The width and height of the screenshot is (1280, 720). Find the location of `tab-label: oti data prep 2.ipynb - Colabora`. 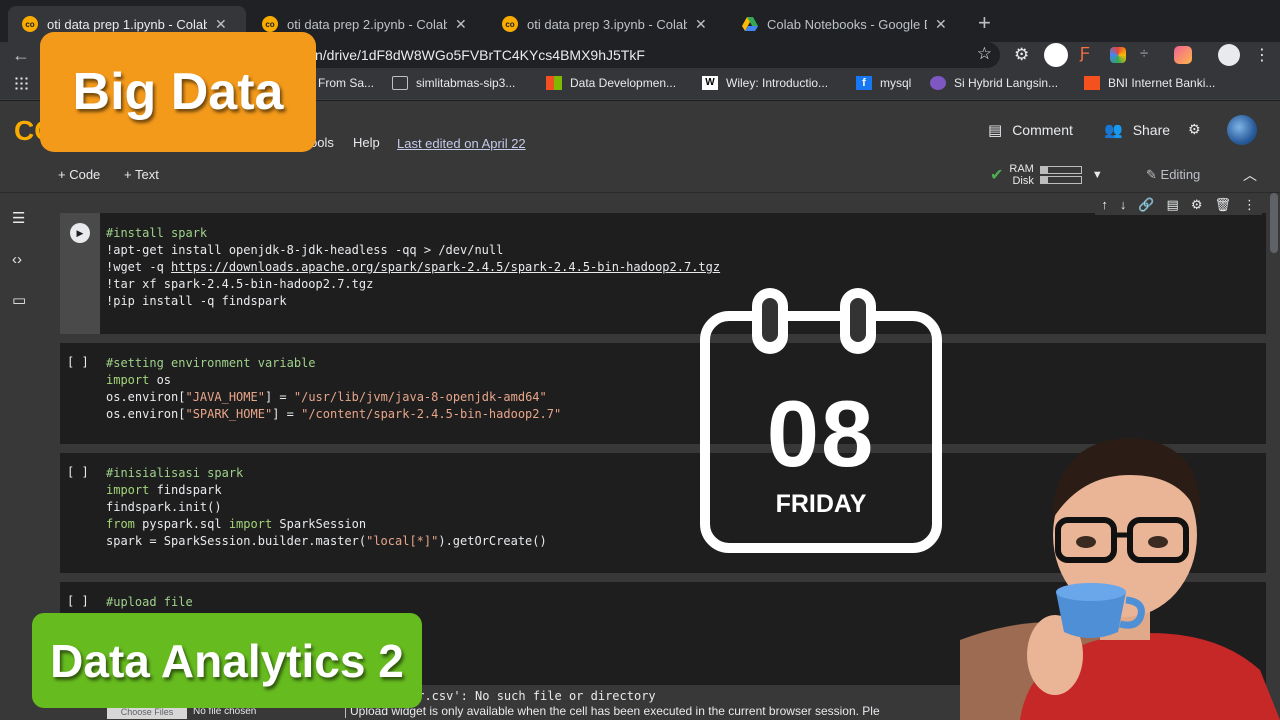

tab-label: oti data prep 2.ipynb - Colabora is located at coordinates (367, 24).